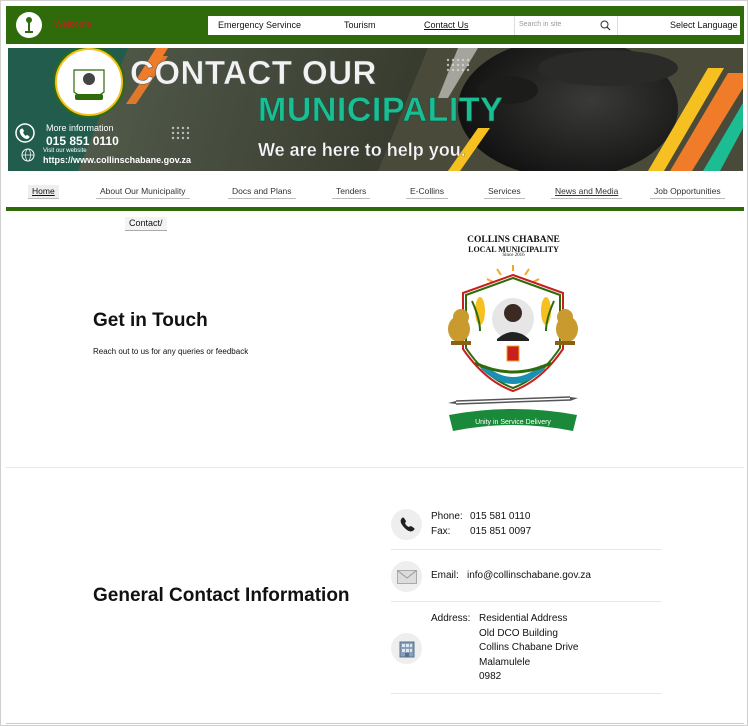  What do you see at coordinates (500, 516) in the screenshot?
I see `phone-value: 015 581 0110` at bounding box center [500, 516].